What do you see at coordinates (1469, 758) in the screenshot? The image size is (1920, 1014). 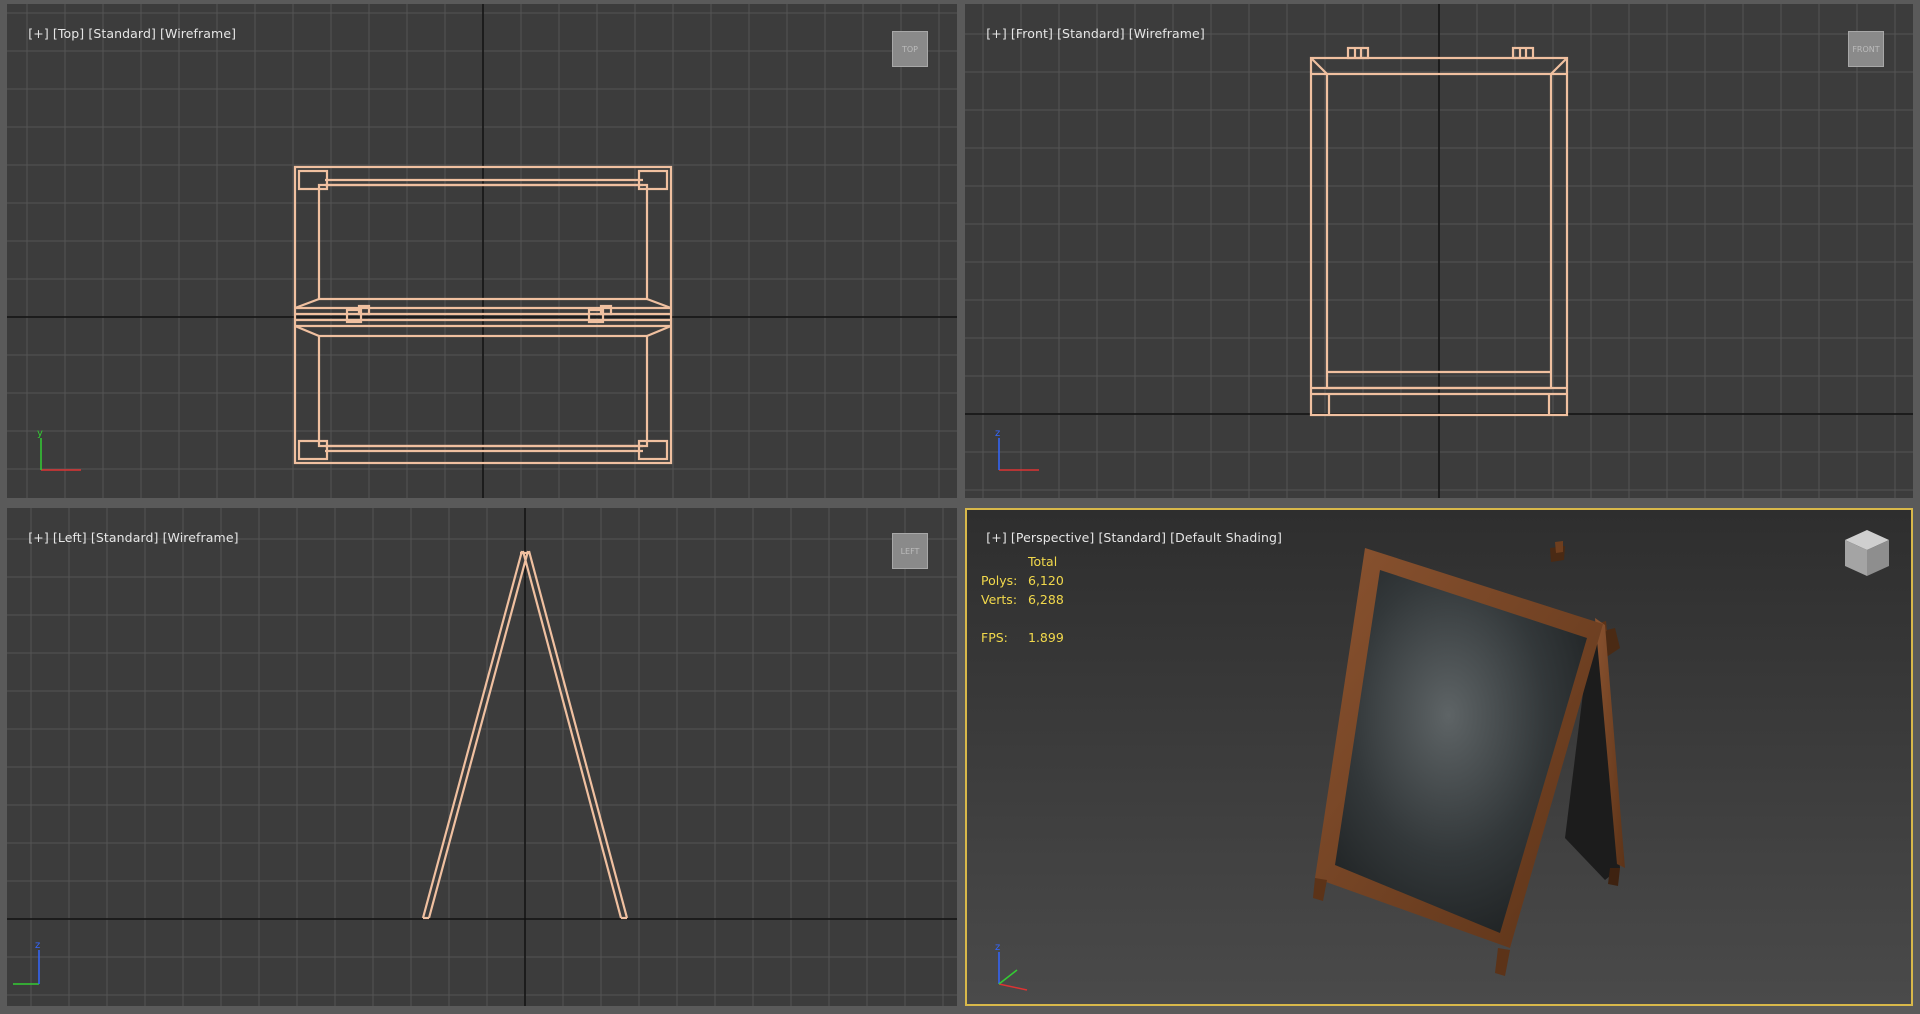 I see `chalkboard-render` at bounding box center [1469, 758].